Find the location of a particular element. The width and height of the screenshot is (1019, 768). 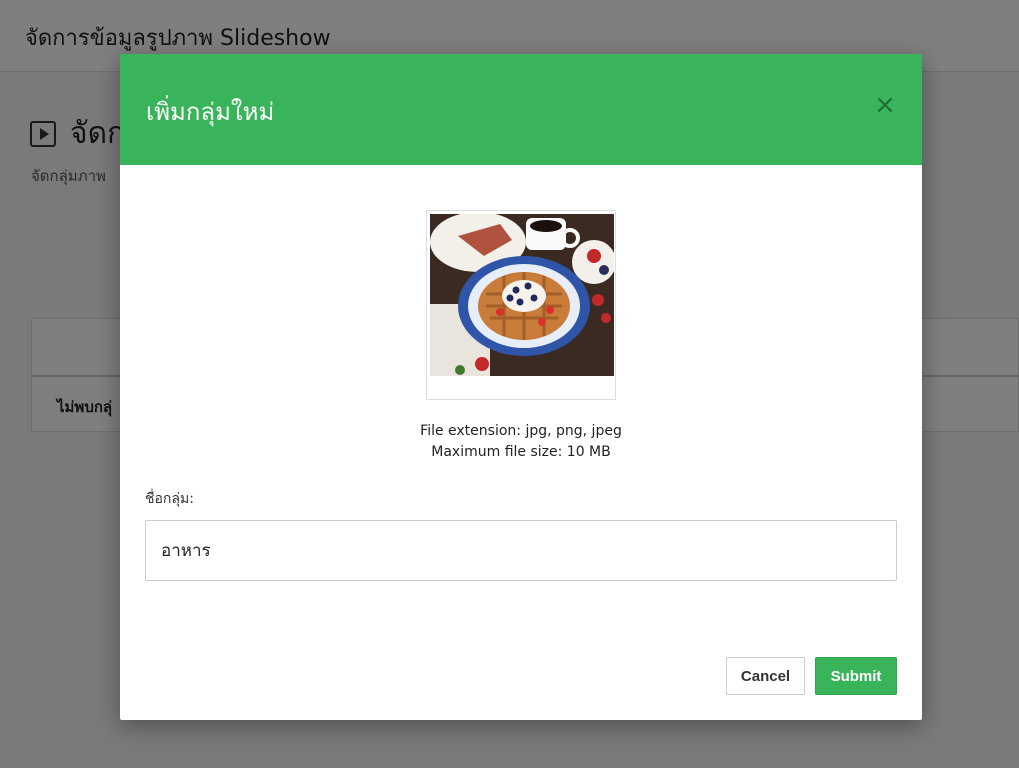

modal-header: เพิ่มกลุ่มใหม่ × is located at coordinates (521, 109).